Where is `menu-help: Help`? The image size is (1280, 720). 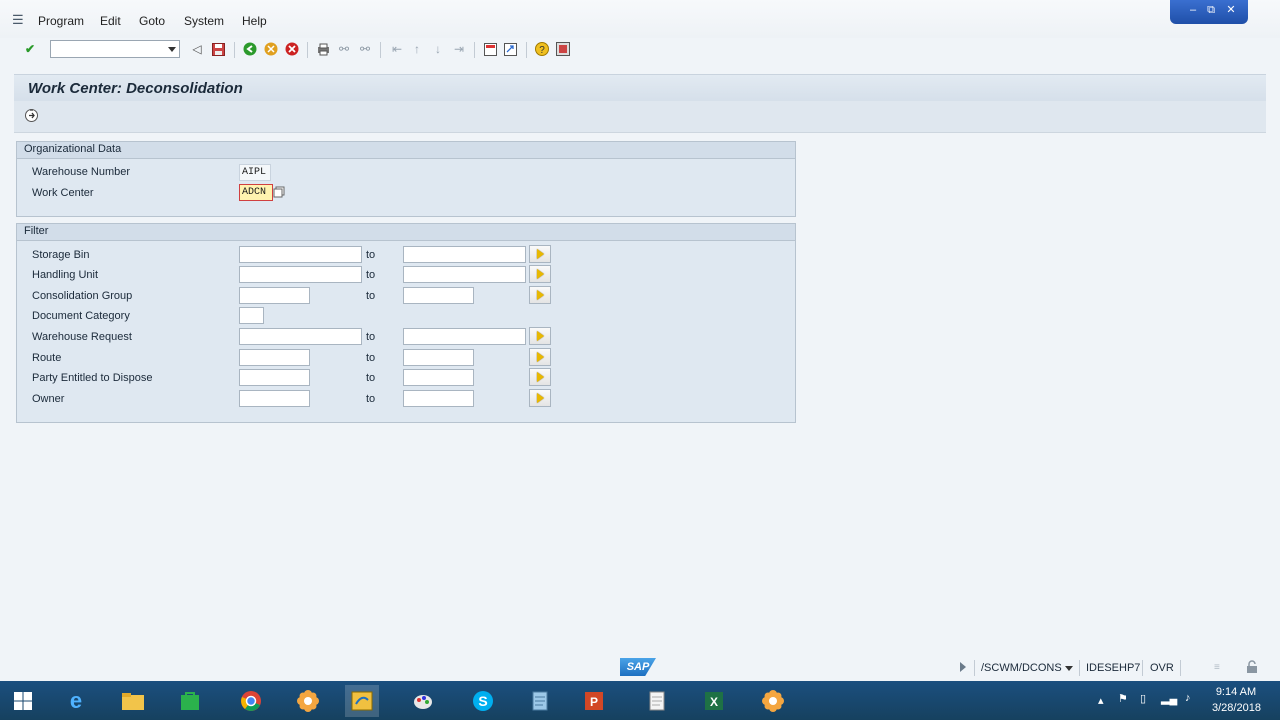 menu-help: Help is located at coordinates (254, 21).